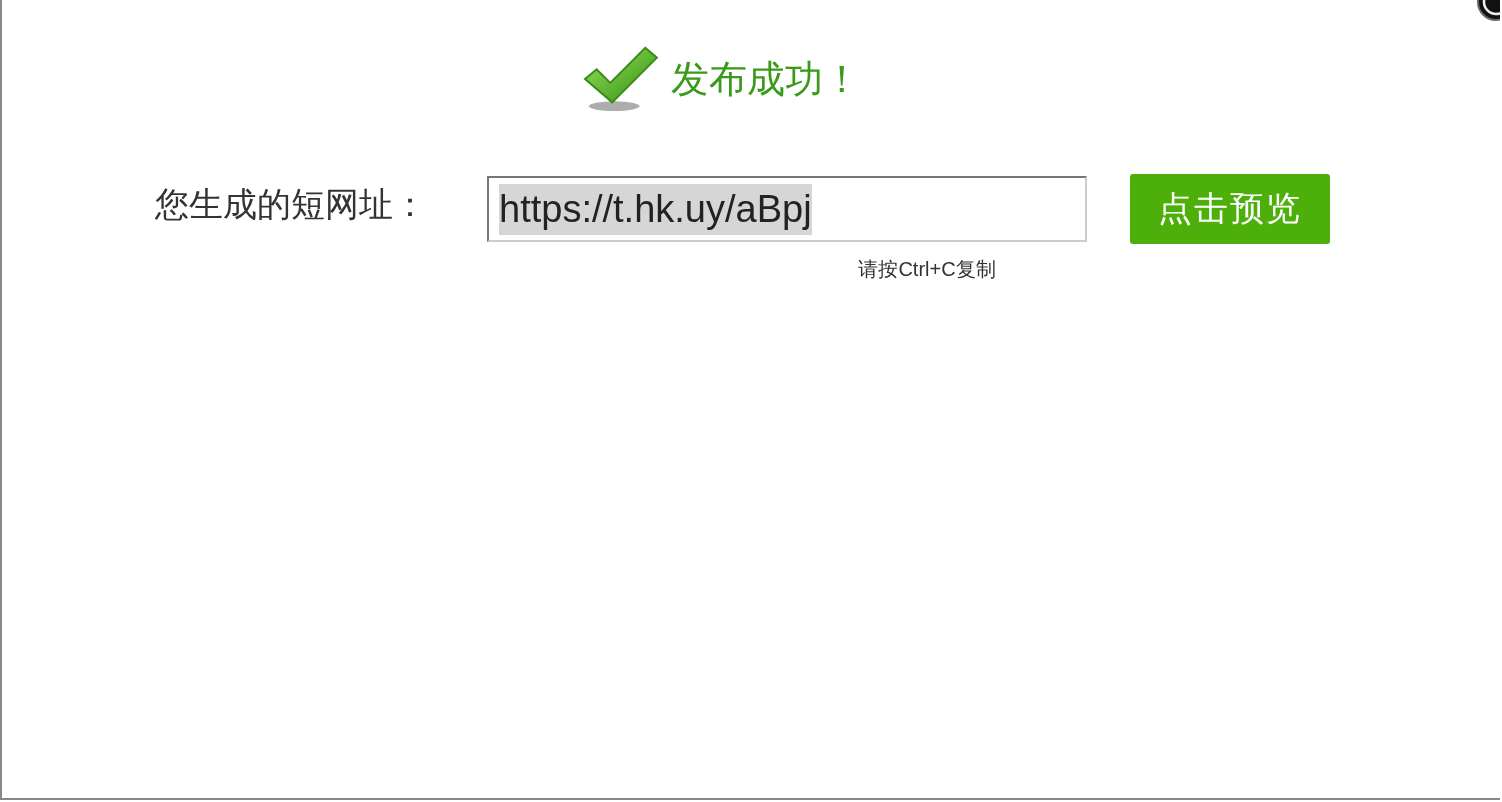 The image size is (1502, 802). Describe the element at coordinates (927, 269) in the screenshot. I see `copy-hint: 请按Ctrl+C复制` at that location.